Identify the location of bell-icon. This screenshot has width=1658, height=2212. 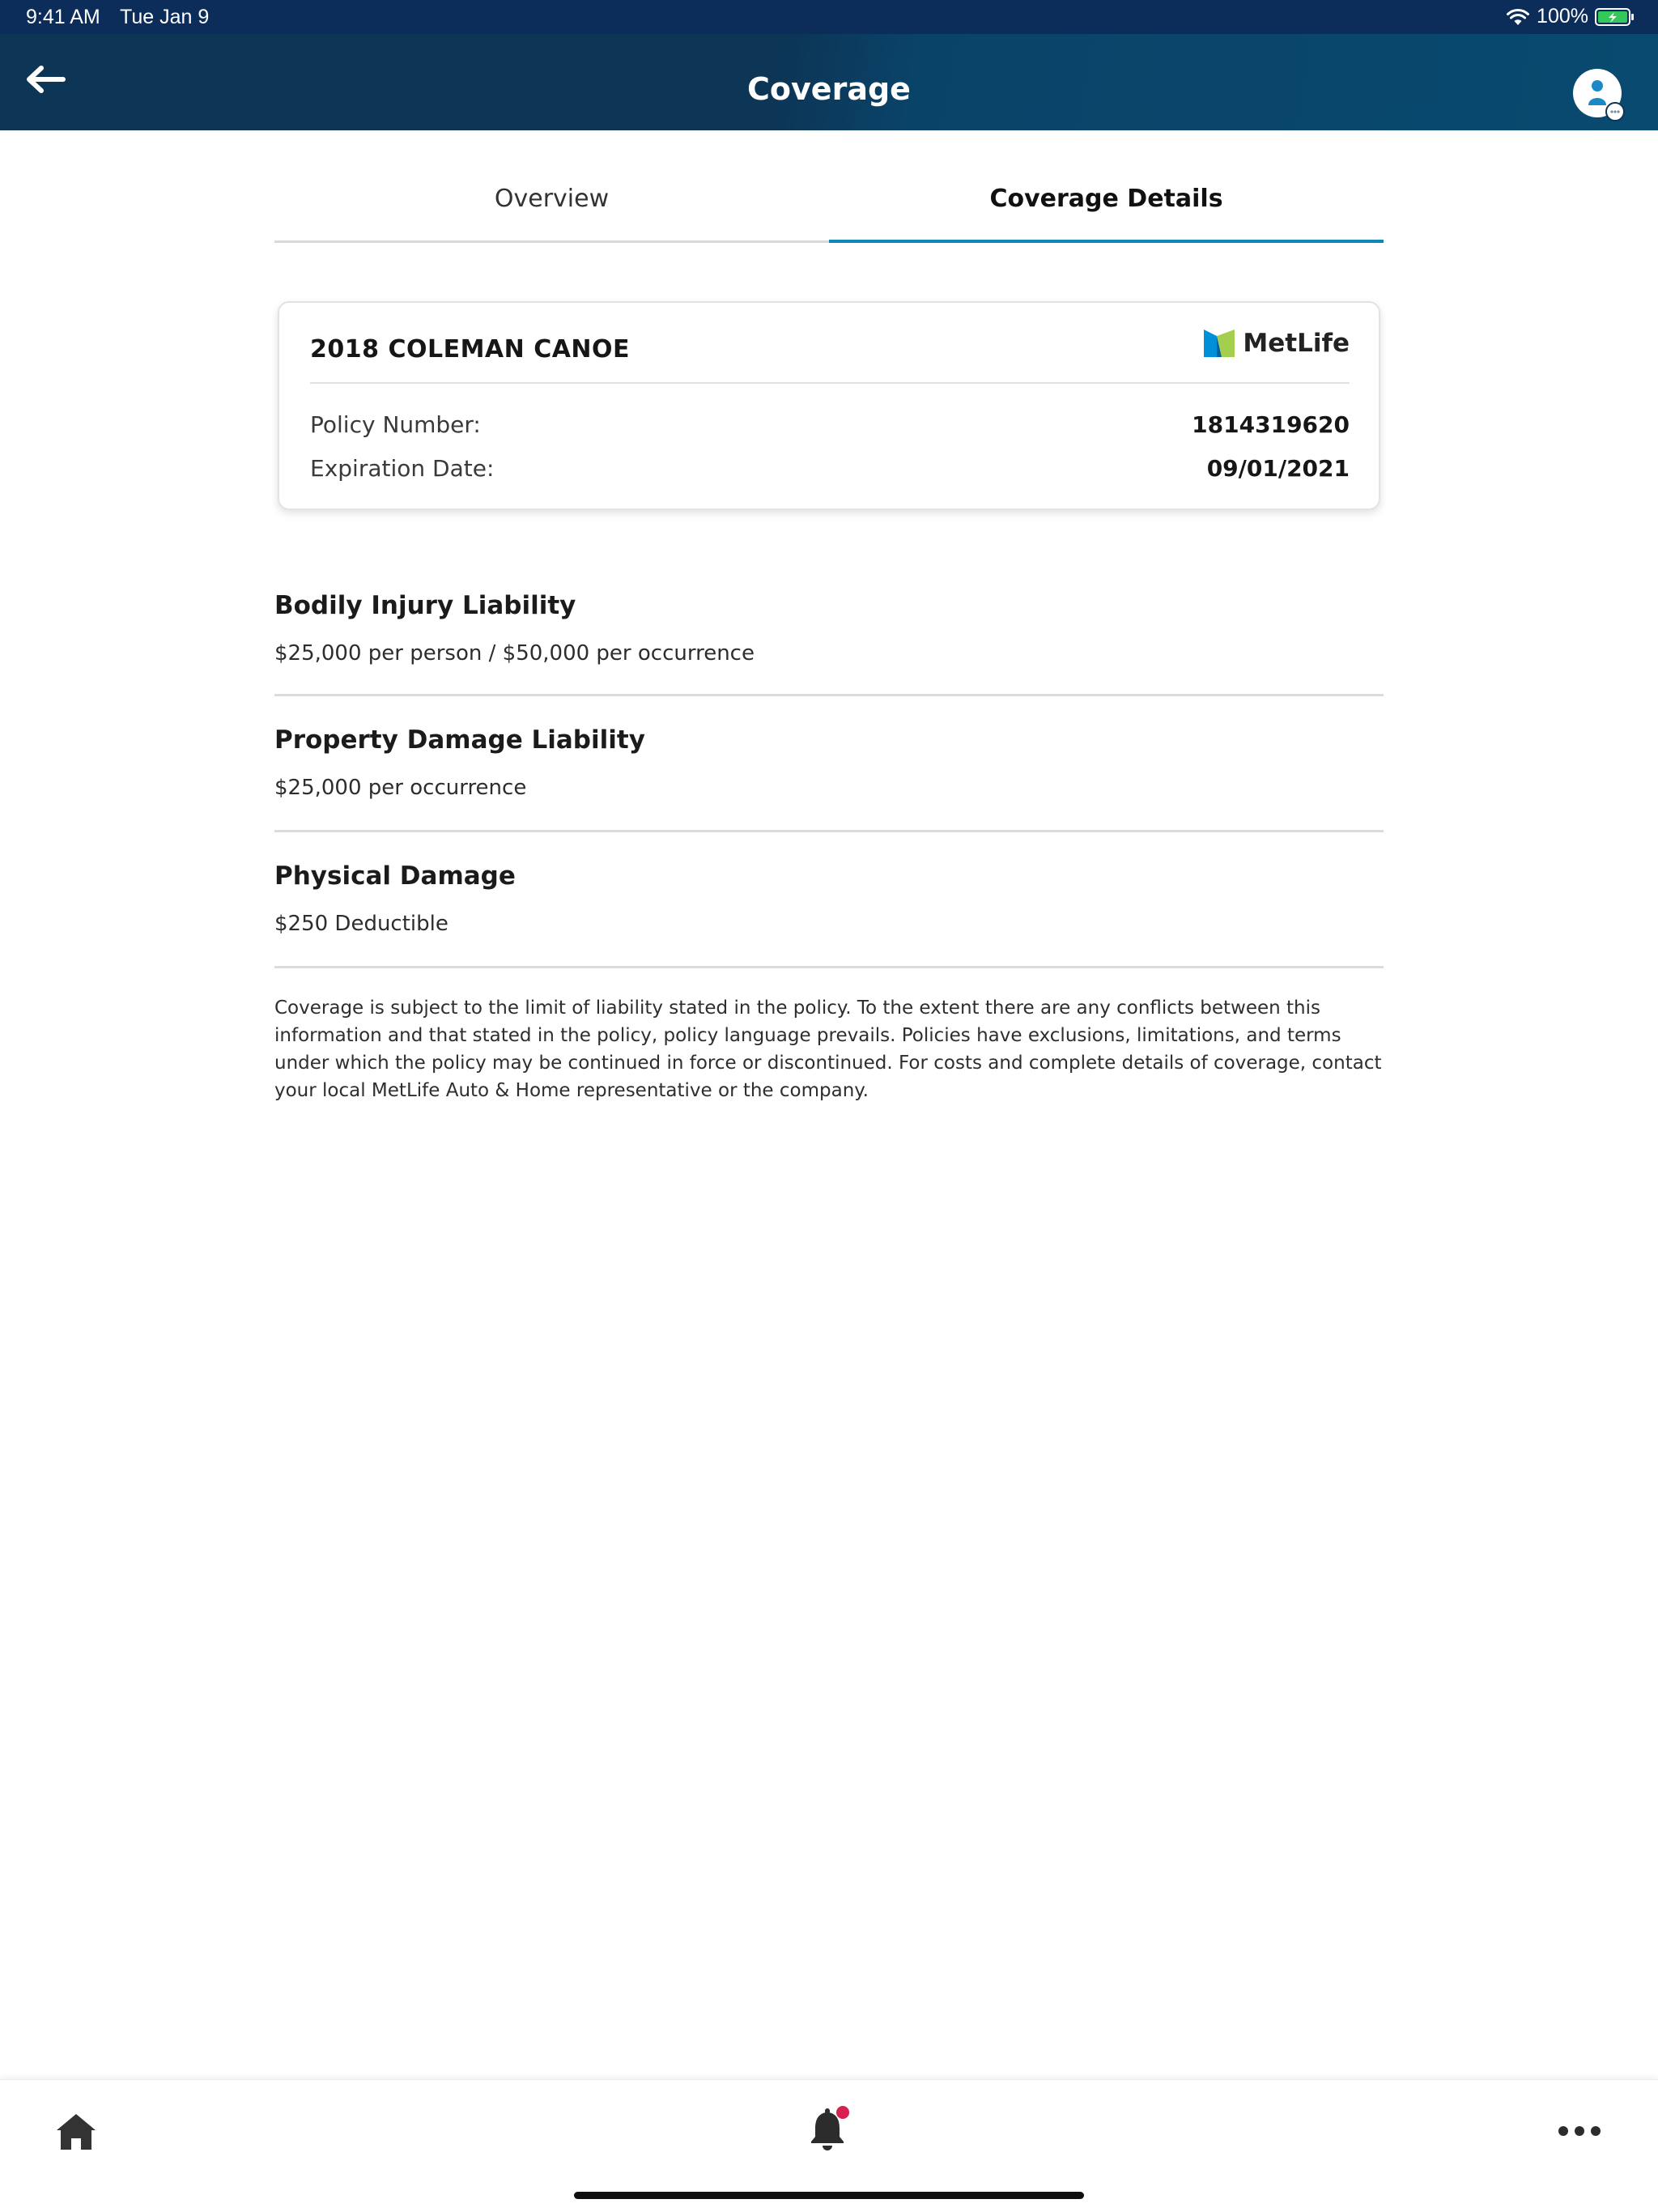
(830, 2128).